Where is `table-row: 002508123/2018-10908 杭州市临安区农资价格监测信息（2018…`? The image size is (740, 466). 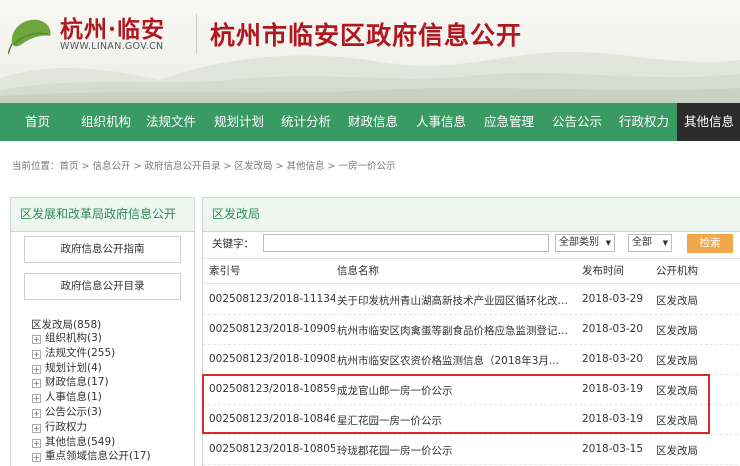
table-row: 002508123/2018-10908 杭州市临安区农资价格监测信息（2018… is located at coordinates (471, 360).